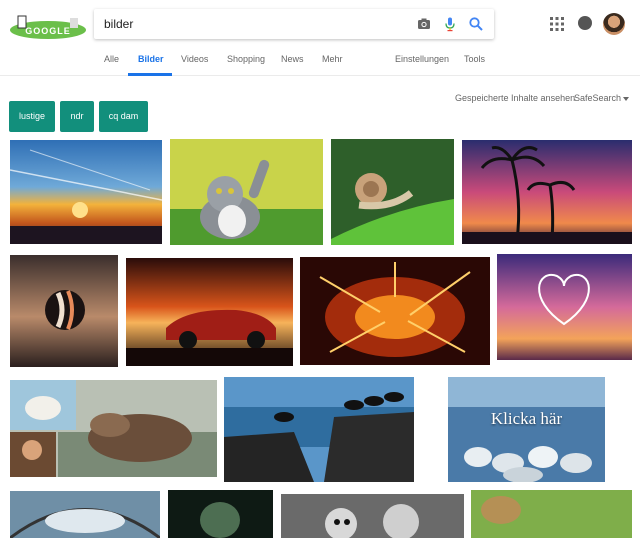 The image size is (640, 538). What do you see at coordinates (48, 31) in the screenshot?
I see `logo-text: GOOGLE` at bounding box center [48, 31].